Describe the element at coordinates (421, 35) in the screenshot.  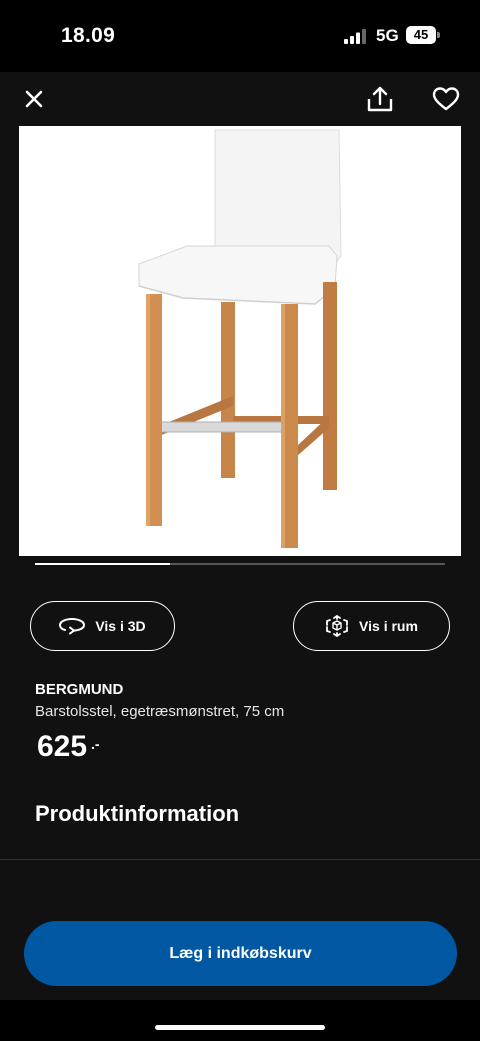
I see `battery-icon: 45` at that location.